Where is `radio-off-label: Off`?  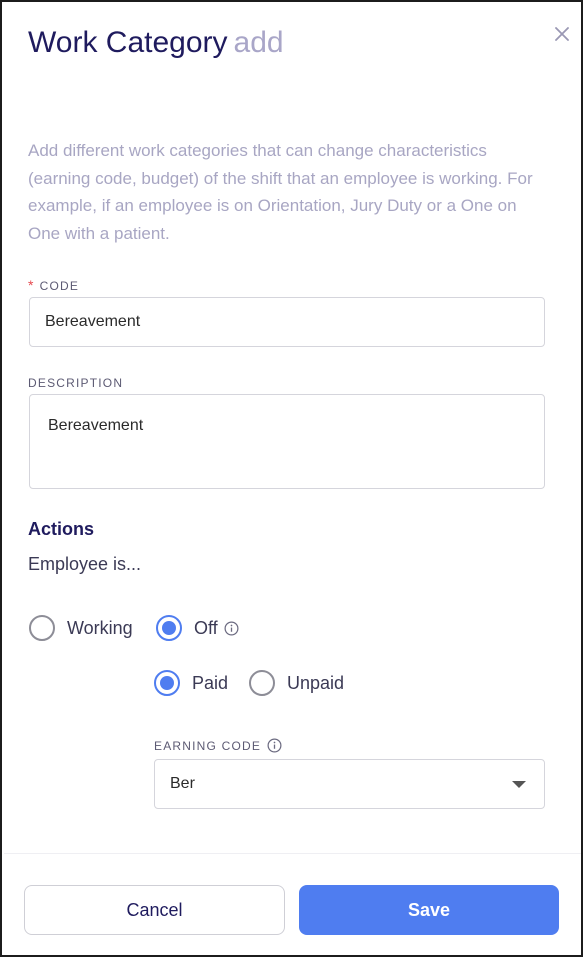
radio-off-label: Off is located at coordinates (206, 627).